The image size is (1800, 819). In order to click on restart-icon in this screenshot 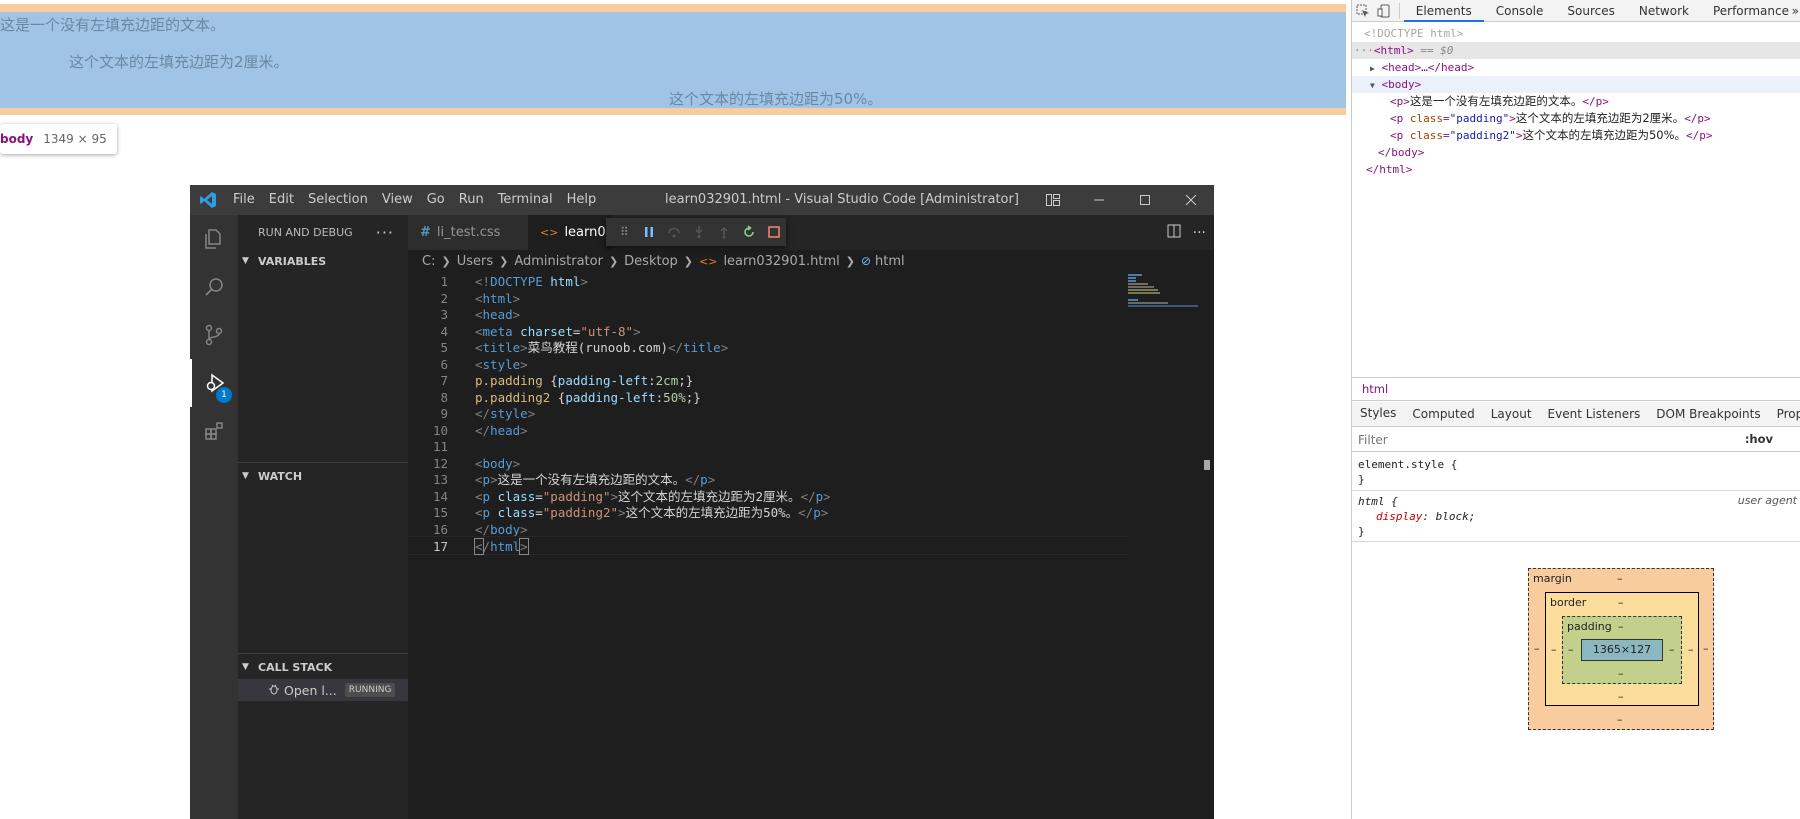, I will do `click(748, 232)`.